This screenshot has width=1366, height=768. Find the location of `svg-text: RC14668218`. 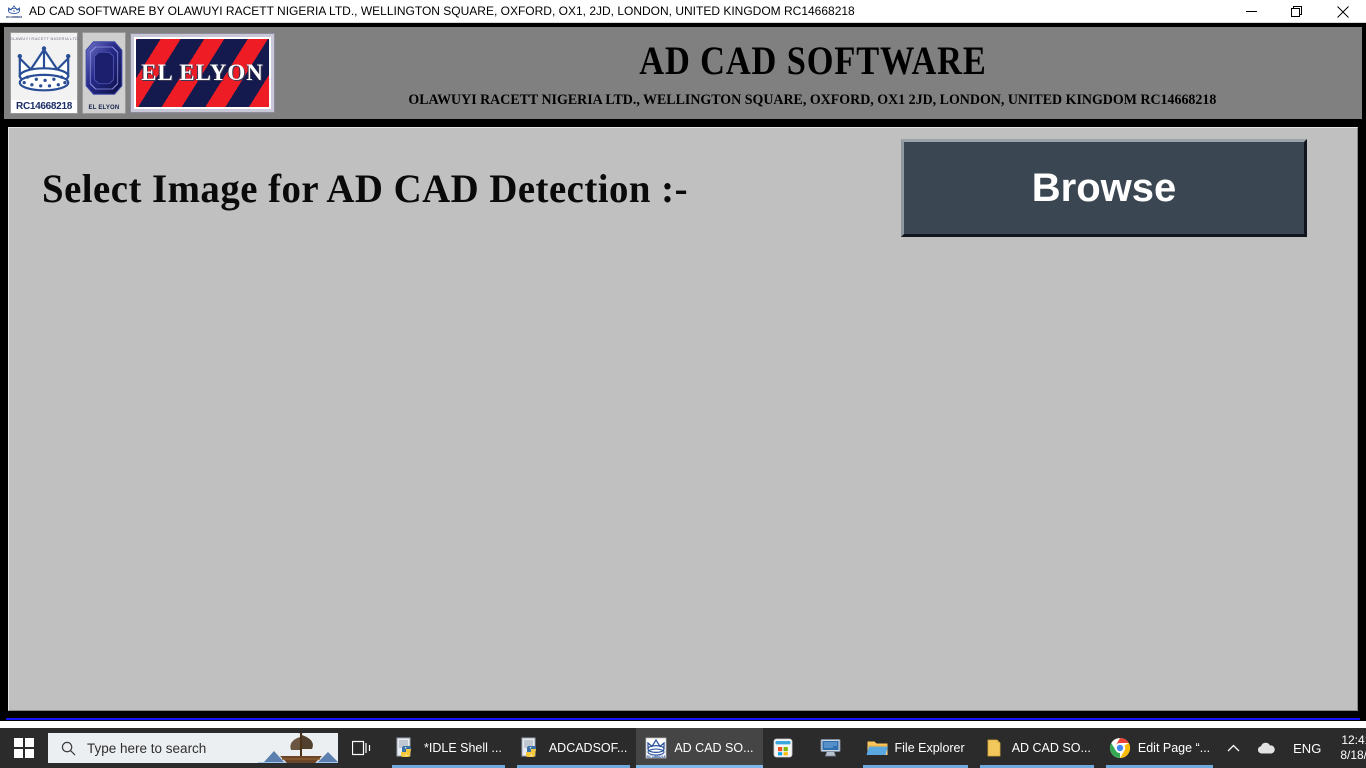

svg-text: RC14668218 is located at coordinates (656, 757).